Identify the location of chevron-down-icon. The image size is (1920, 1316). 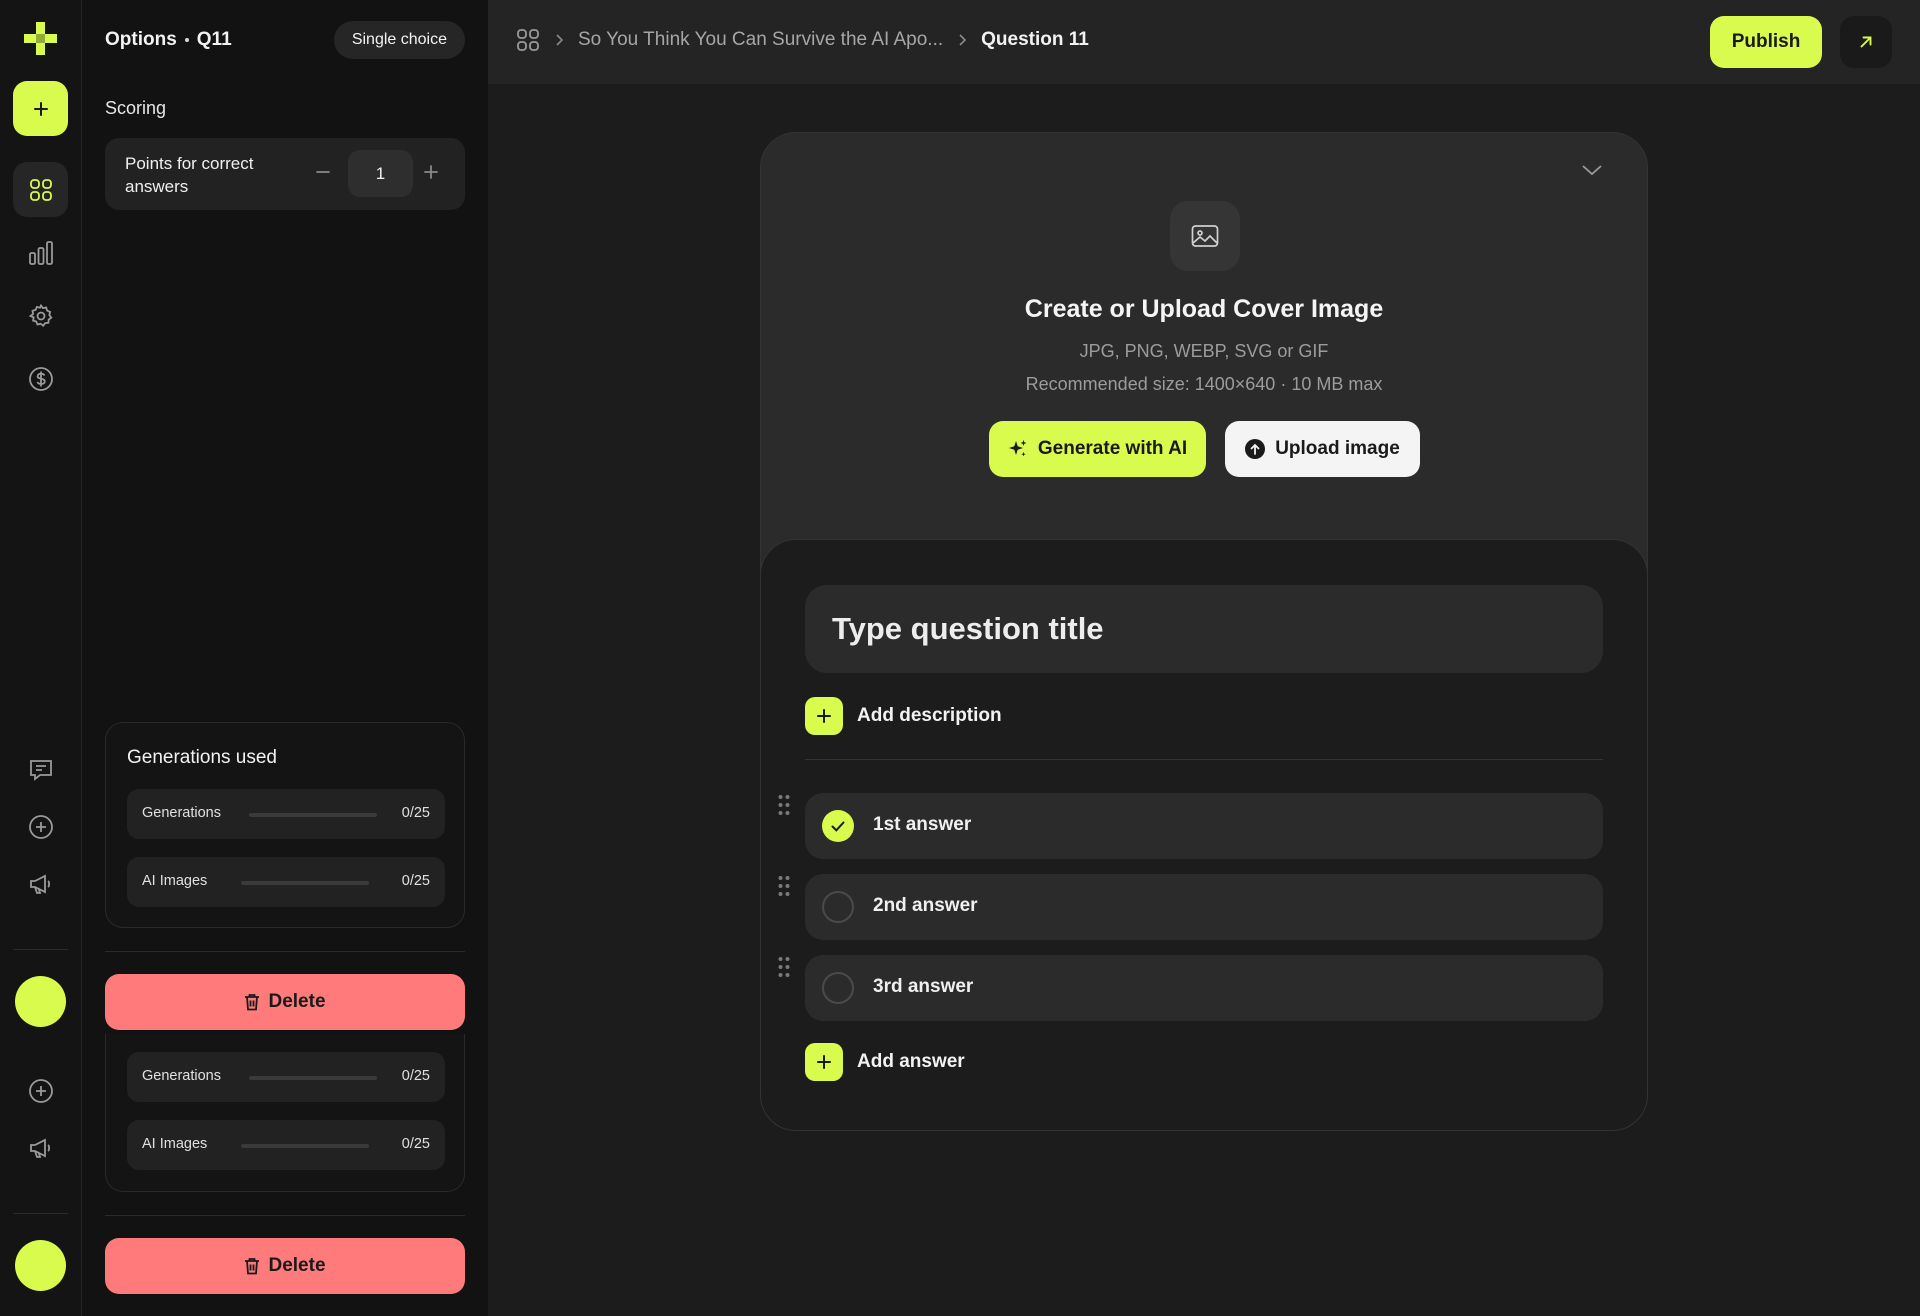
(1592, 170).